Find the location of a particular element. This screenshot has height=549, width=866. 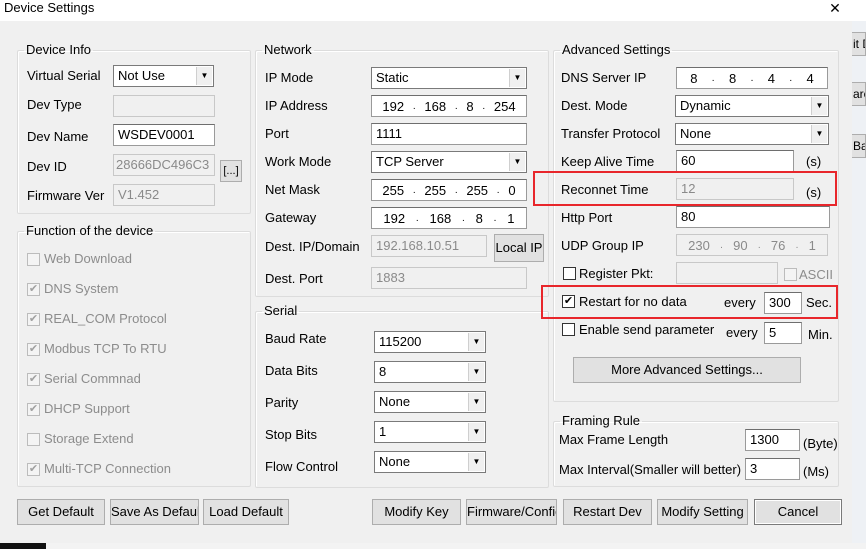

local-ip-button: Local IP is located at coordinates (519, 248).